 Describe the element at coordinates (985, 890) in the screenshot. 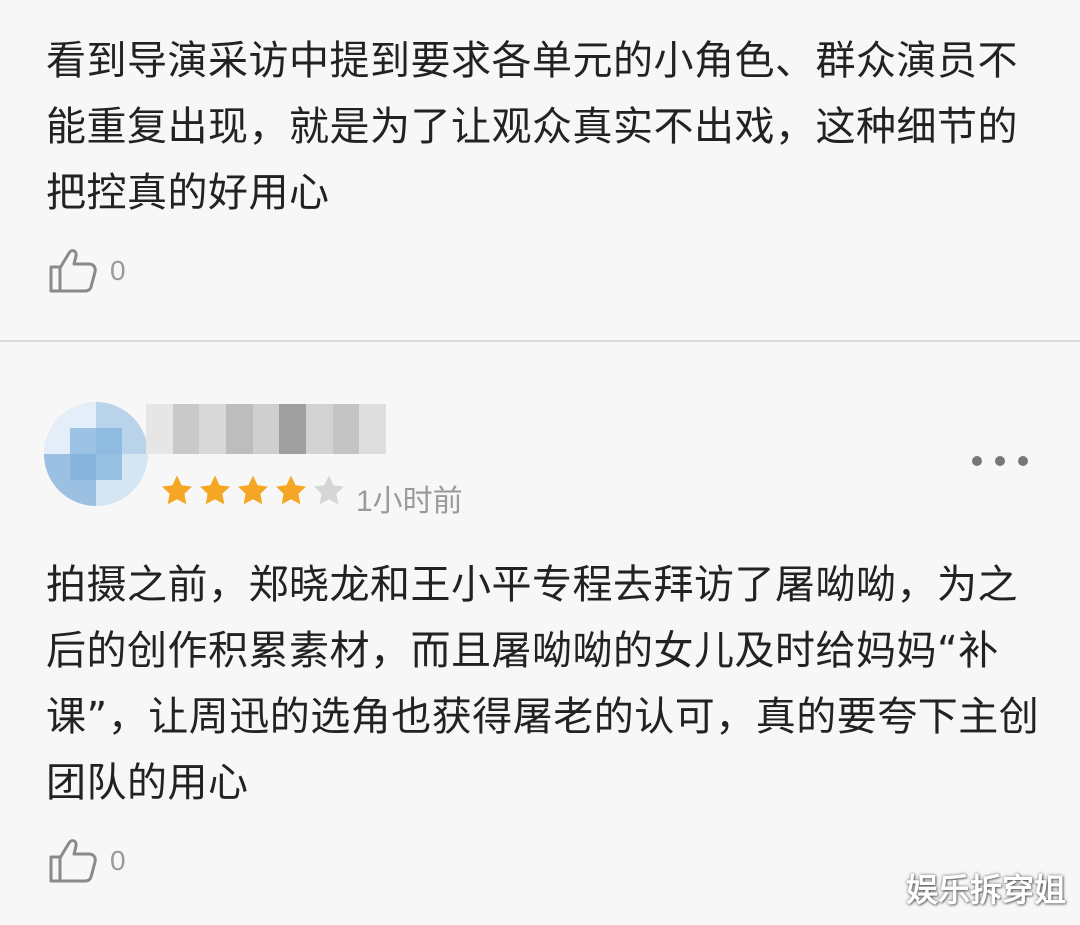

I see `watermark: 娱乐拆穿姐` at that location.